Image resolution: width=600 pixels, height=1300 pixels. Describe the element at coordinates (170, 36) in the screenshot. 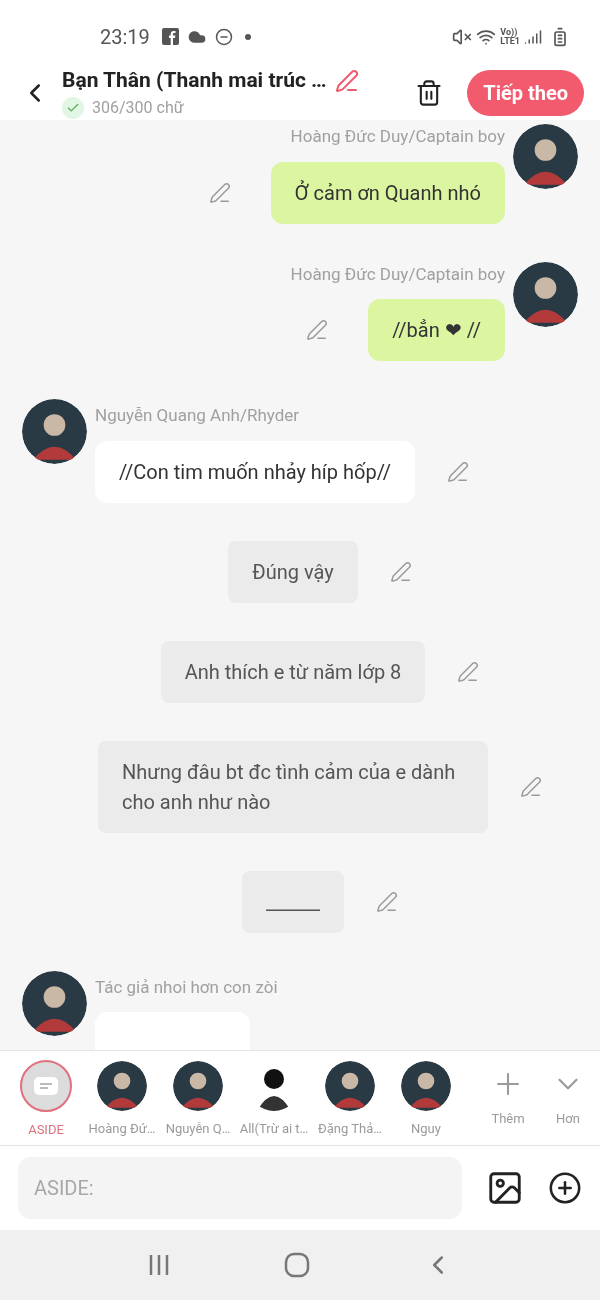

I see `facebook-icon` at that location.